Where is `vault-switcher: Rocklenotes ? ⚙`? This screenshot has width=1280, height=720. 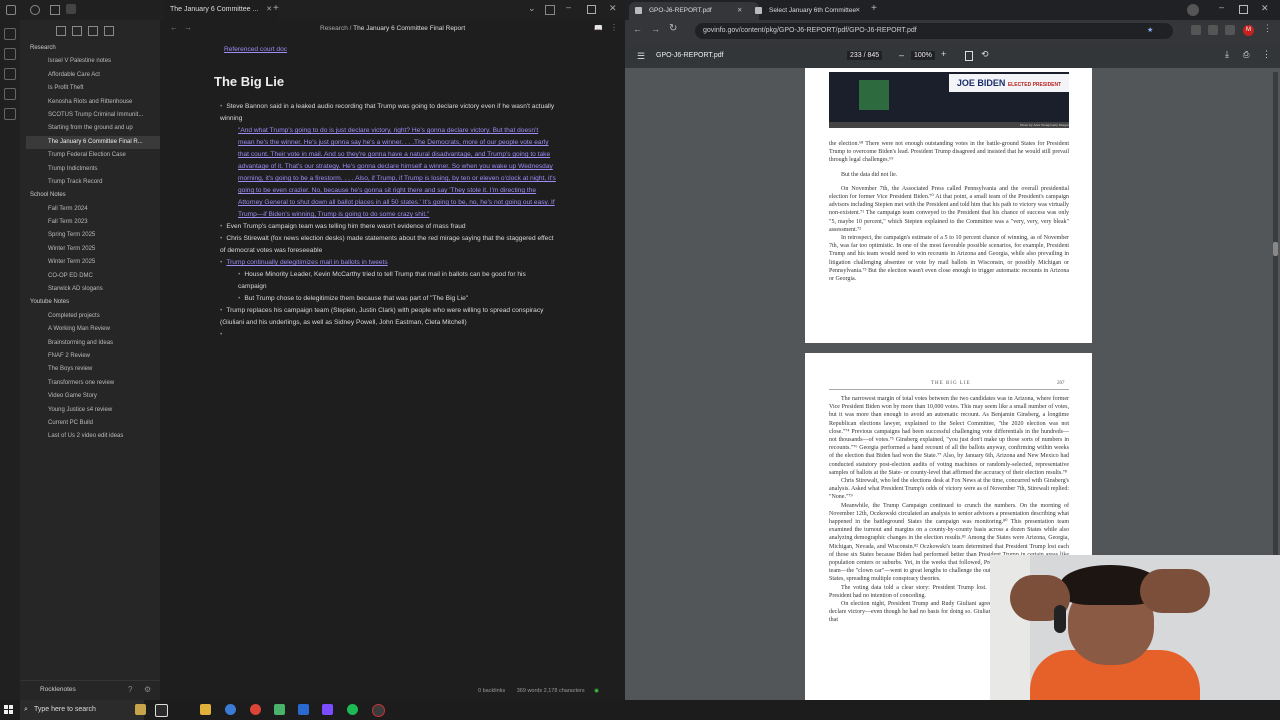 vault-switcher: Rocklenotes ? ⚙ is located at coordinates (90, 690).